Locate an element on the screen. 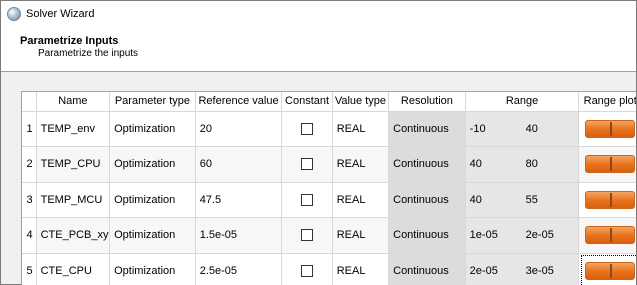 Image resolution: width=637 pixels, height=285 pixels. column-header-index is located at coordinates (29, 102).